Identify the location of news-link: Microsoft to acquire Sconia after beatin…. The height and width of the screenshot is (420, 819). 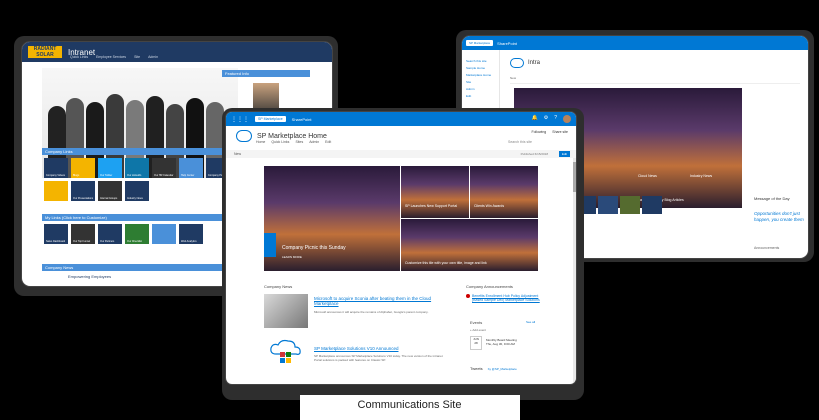
(379, 301).